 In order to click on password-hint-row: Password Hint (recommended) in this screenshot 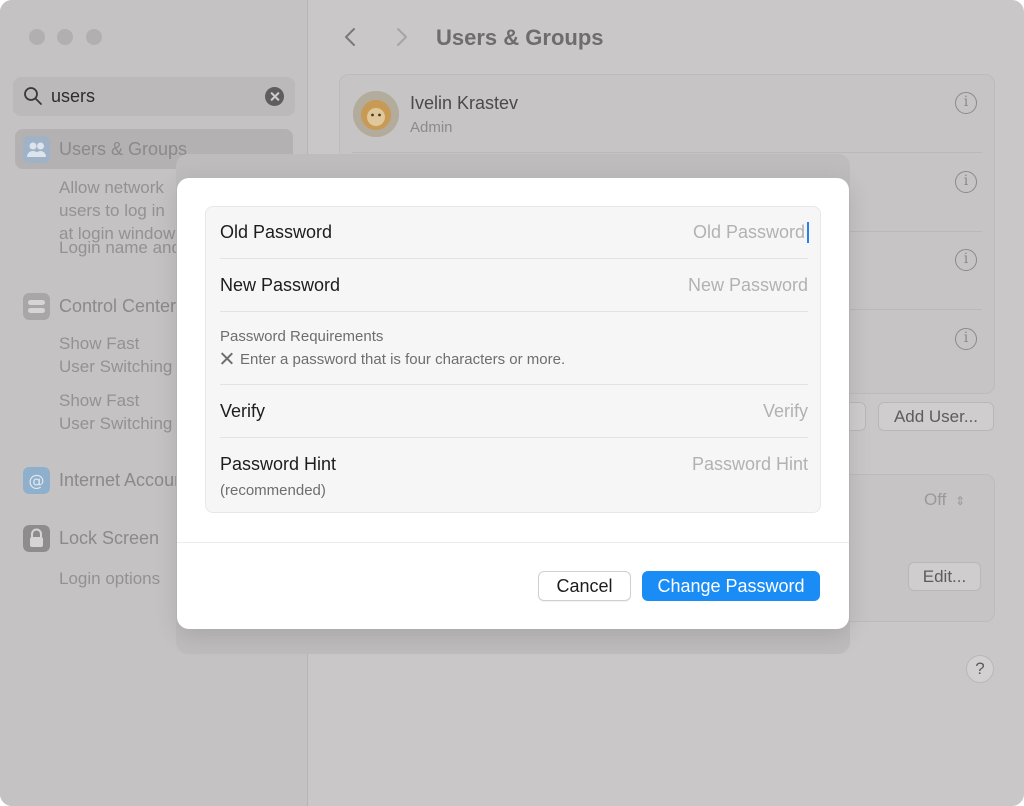, I will do `click(514, 475)`.